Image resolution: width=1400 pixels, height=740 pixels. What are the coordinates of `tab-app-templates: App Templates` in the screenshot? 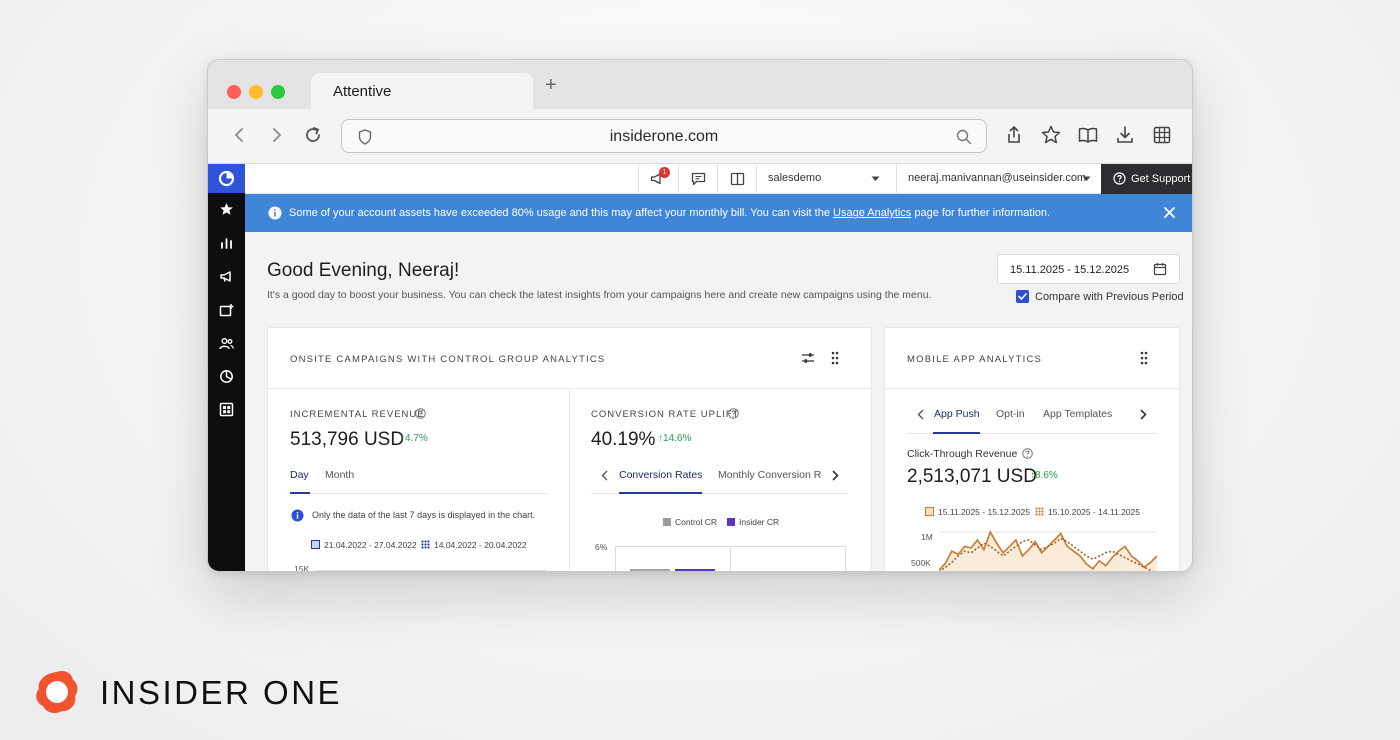 It's located at (1077, 414).